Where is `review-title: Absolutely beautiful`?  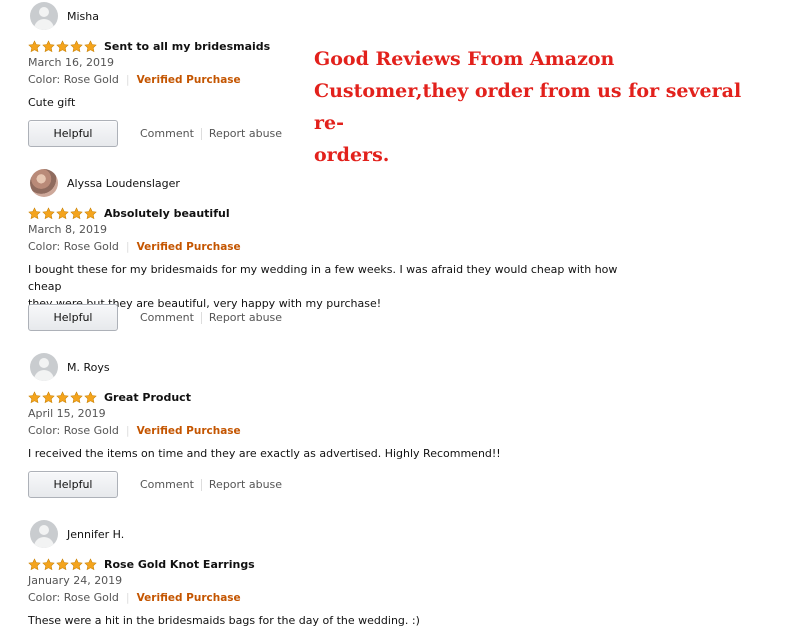 review-title: Absolutely beautiful is located at coordinates (167, 213).